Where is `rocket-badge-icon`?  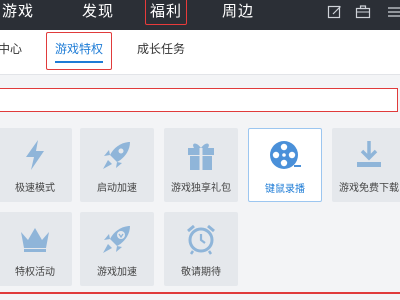 rocket-badge-icon is located at coordinates (116, 239).